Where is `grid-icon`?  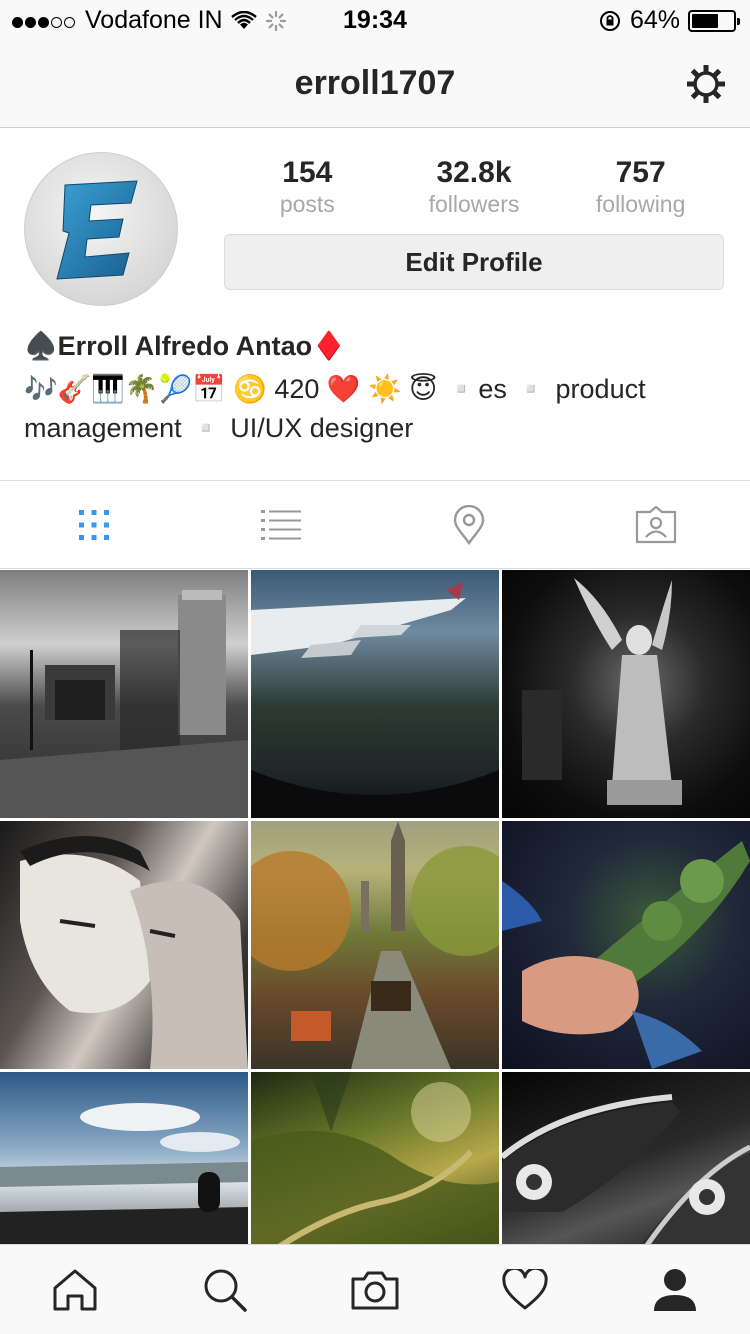 grid-icon is located at coordinates (93, 525).